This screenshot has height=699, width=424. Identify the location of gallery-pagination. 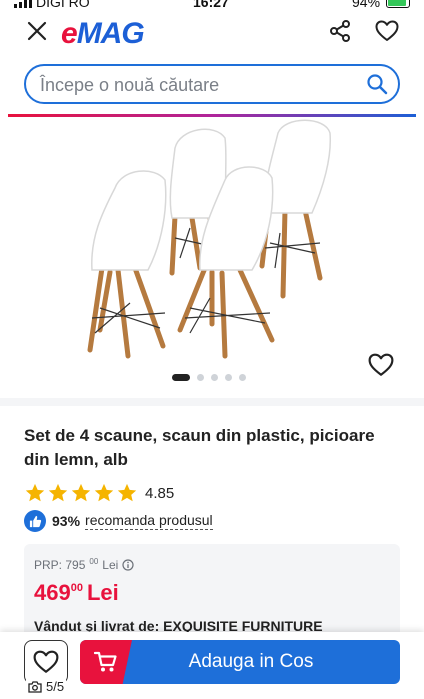
(209, 377).